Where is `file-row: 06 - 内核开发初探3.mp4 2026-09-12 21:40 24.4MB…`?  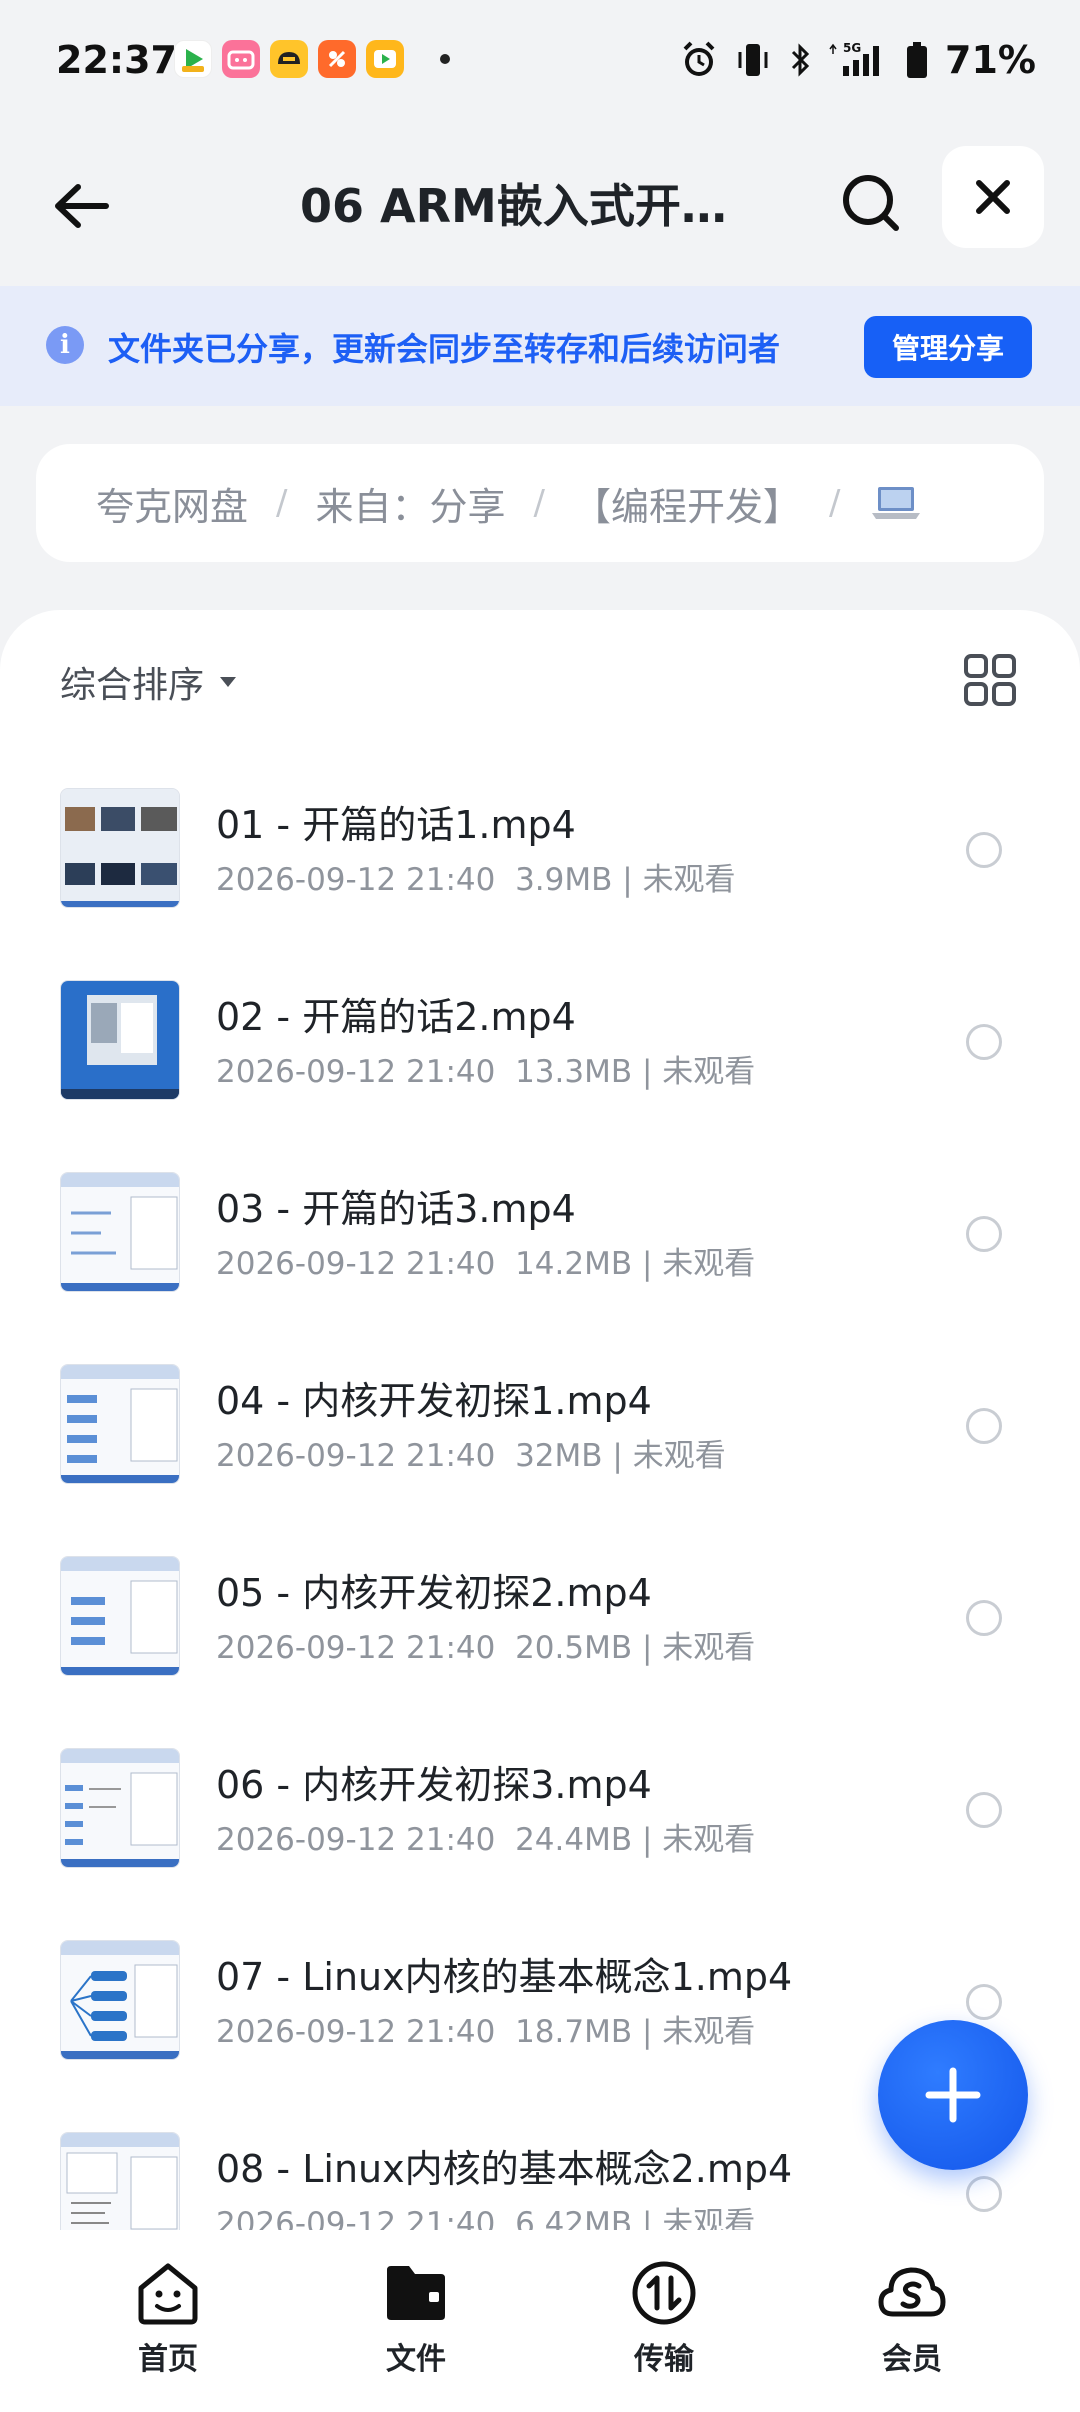
file-row: 06 - 内核开发初探3.mp4 2026-09-12 21:40 24.4MB… is located at coordinates (540, 1816).